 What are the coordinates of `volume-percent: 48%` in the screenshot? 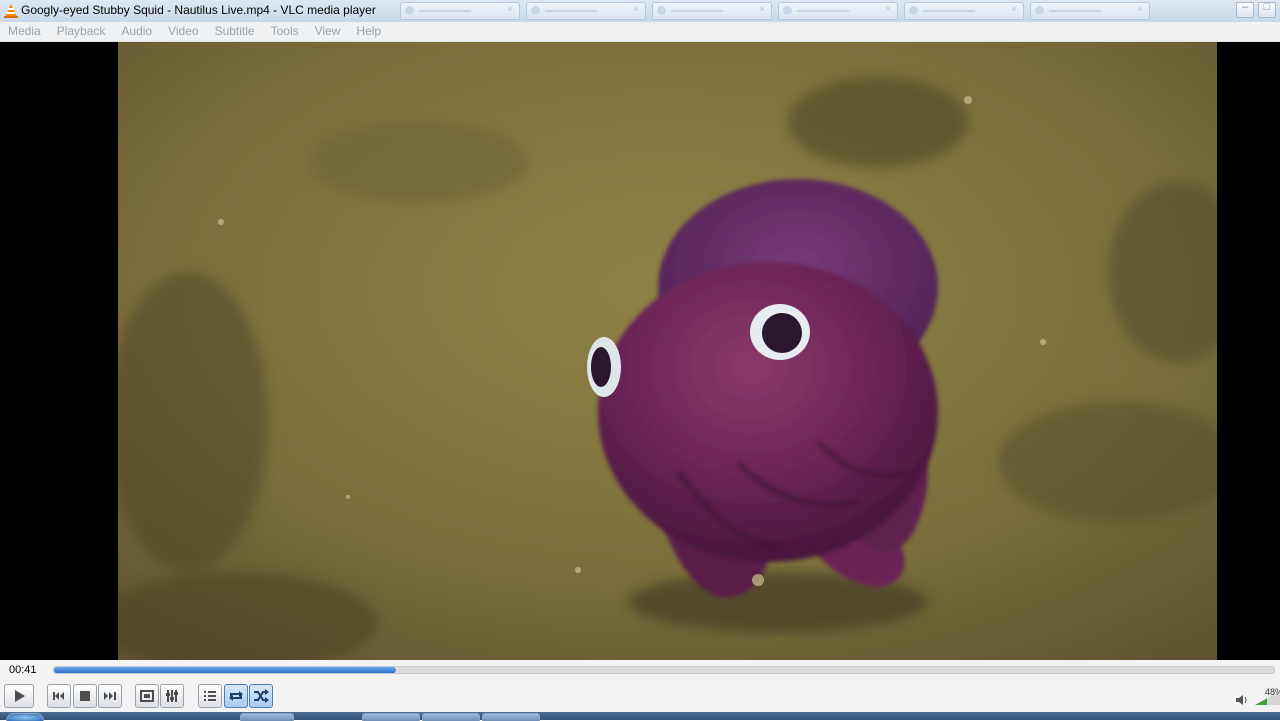 It's located at (1272, 692).